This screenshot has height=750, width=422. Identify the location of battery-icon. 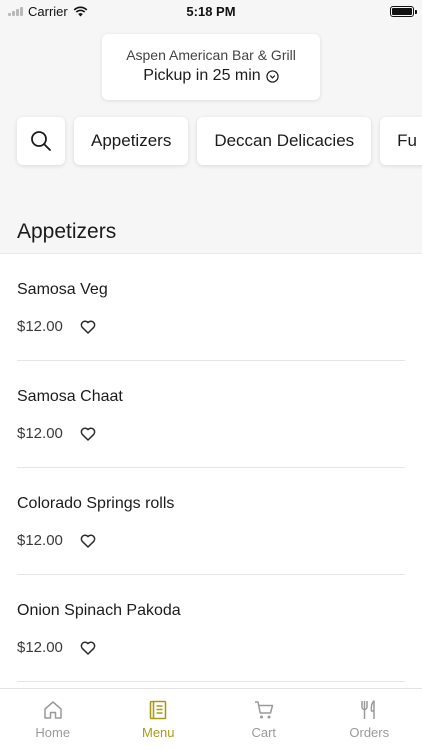
(403, 11).